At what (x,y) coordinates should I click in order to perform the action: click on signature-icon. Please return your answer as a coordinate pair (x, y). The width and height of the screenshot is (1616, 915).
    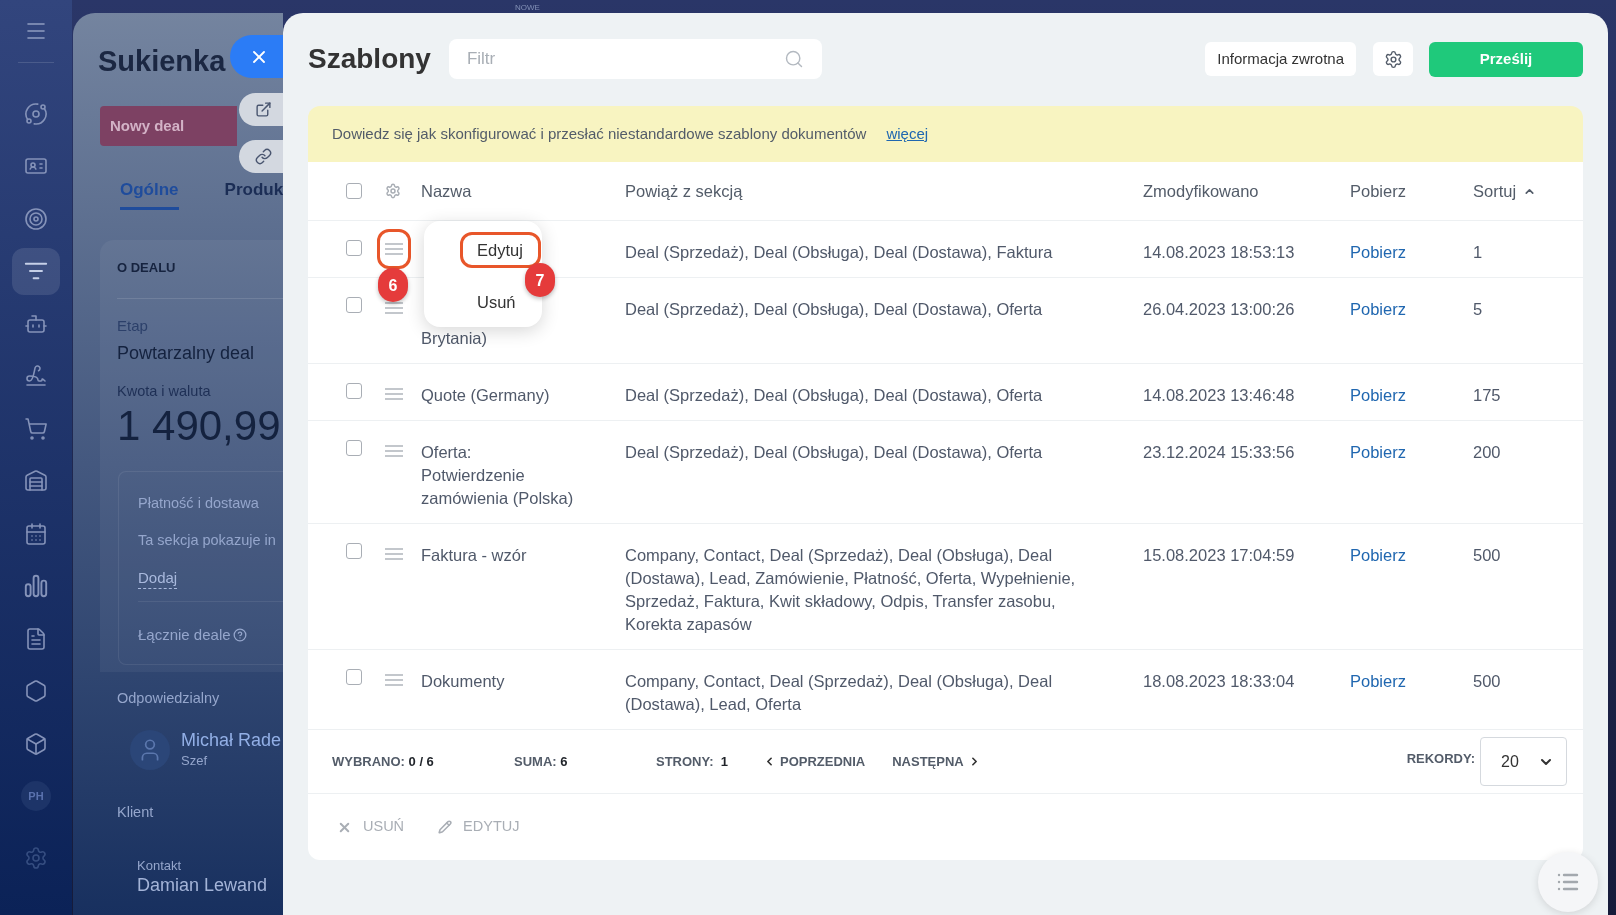
    Looking at the image, I should click on (36, 376).